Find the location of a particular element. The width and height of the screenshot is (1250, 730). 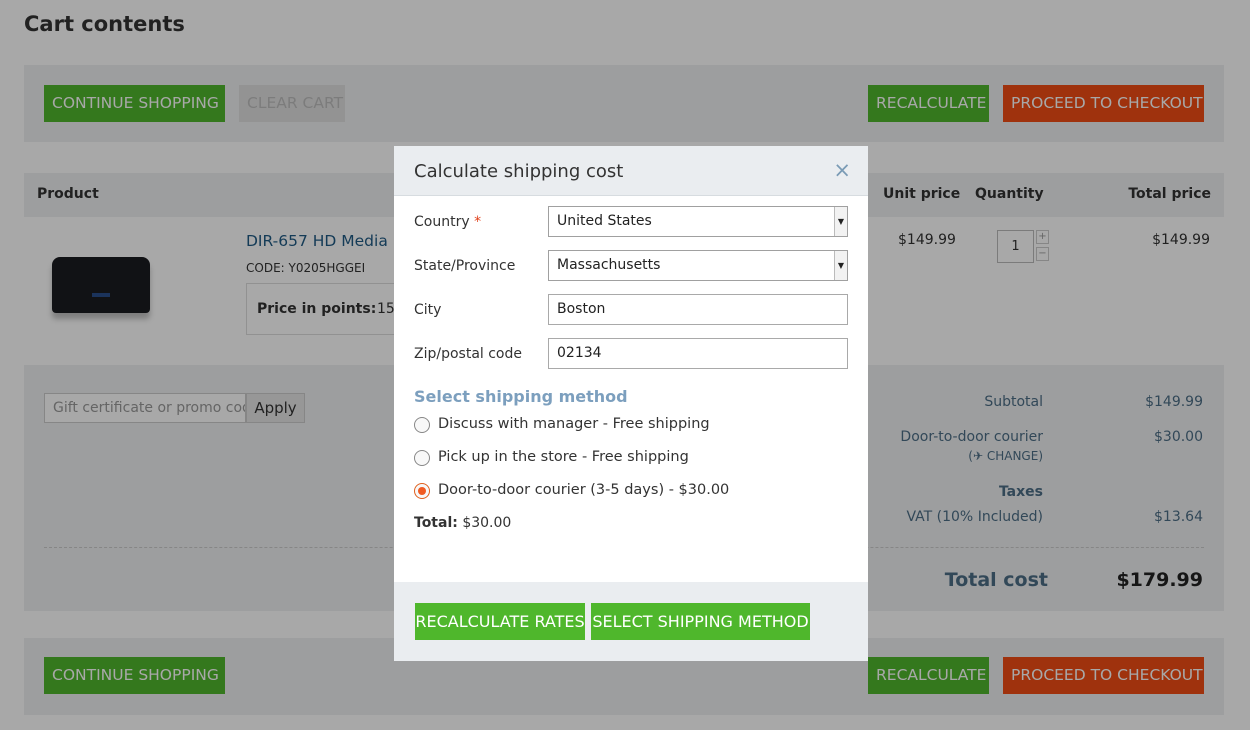

zip-input: 02134 is located at coordinates (698, 353).